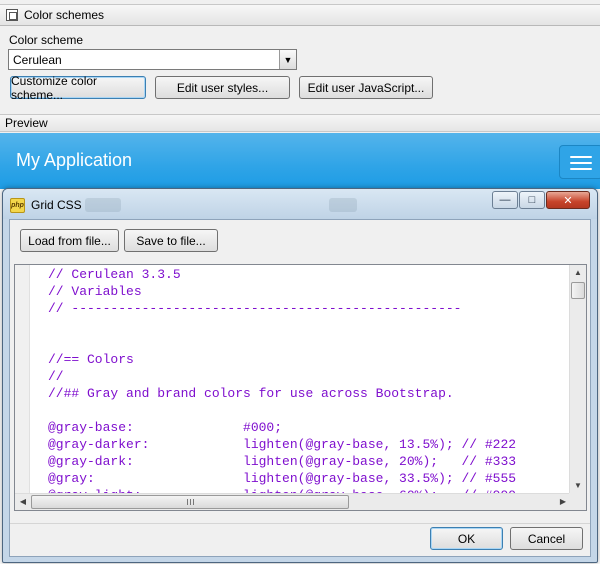 Image resolution: width=600 pixels, height=564 pixels. What do you see at coordinates (579, 162) in the screenshot?
I see `hamburger-menu-icon` at bounding box center [579, 162].